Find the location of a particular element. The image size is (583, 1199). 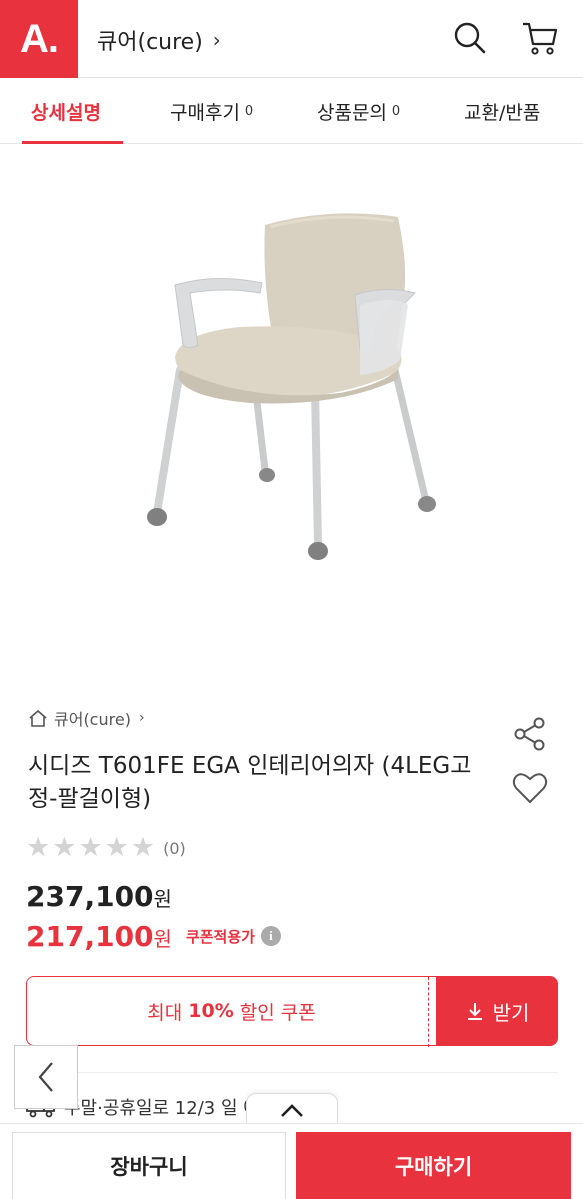

review-count: (0) is located at coordinates (174, 848).